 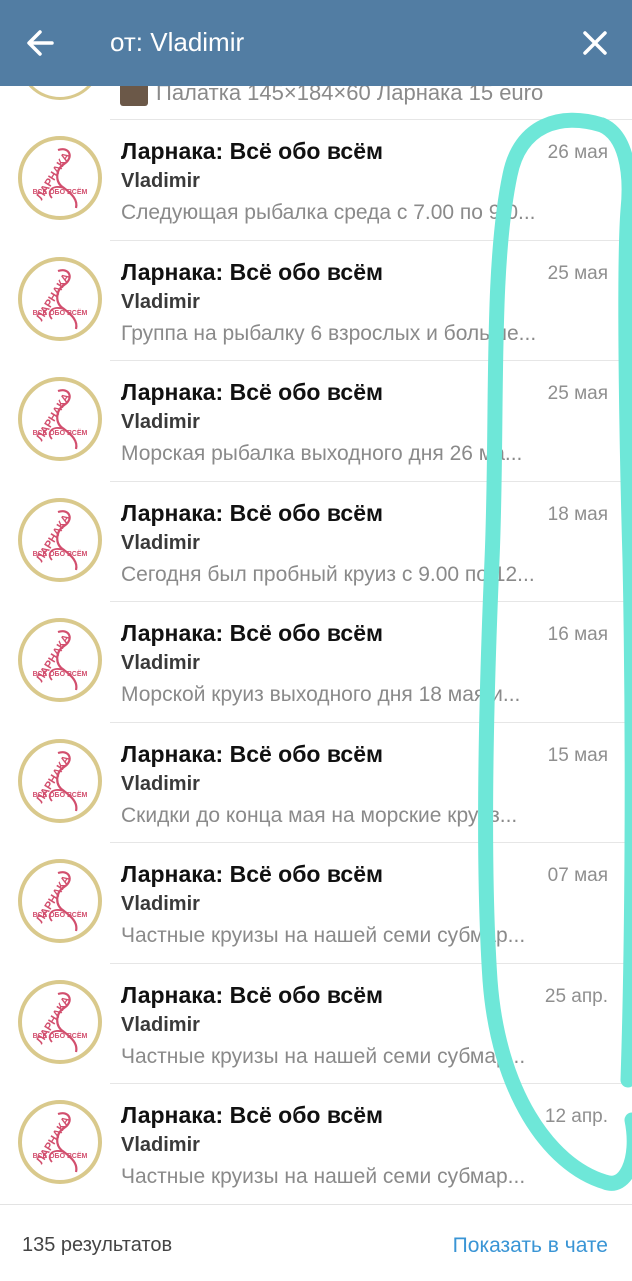 What do you see at coordinates (97, 1245) in the screenshot?
I see `results-count: 135 результатов` at bounding box center [97, 1245].